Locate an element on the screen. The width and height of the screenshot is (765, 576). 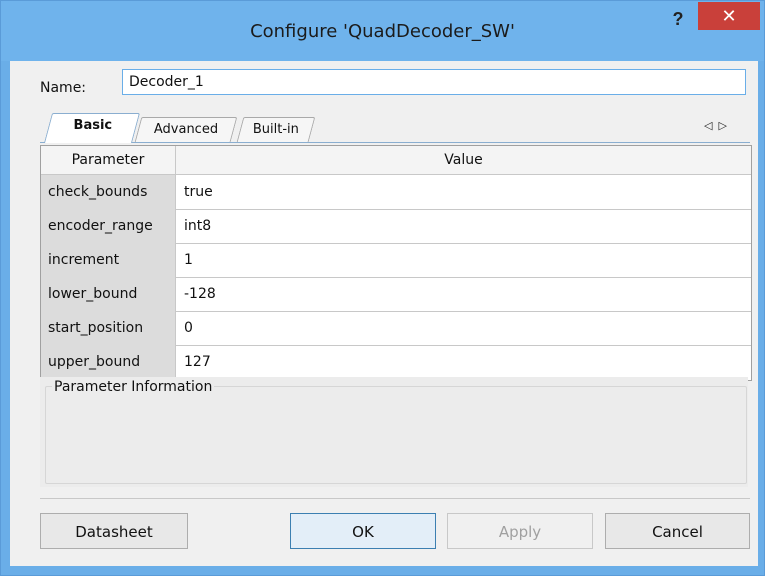
tab-advanced-label: Advanced is located at coordinates (185, 129).